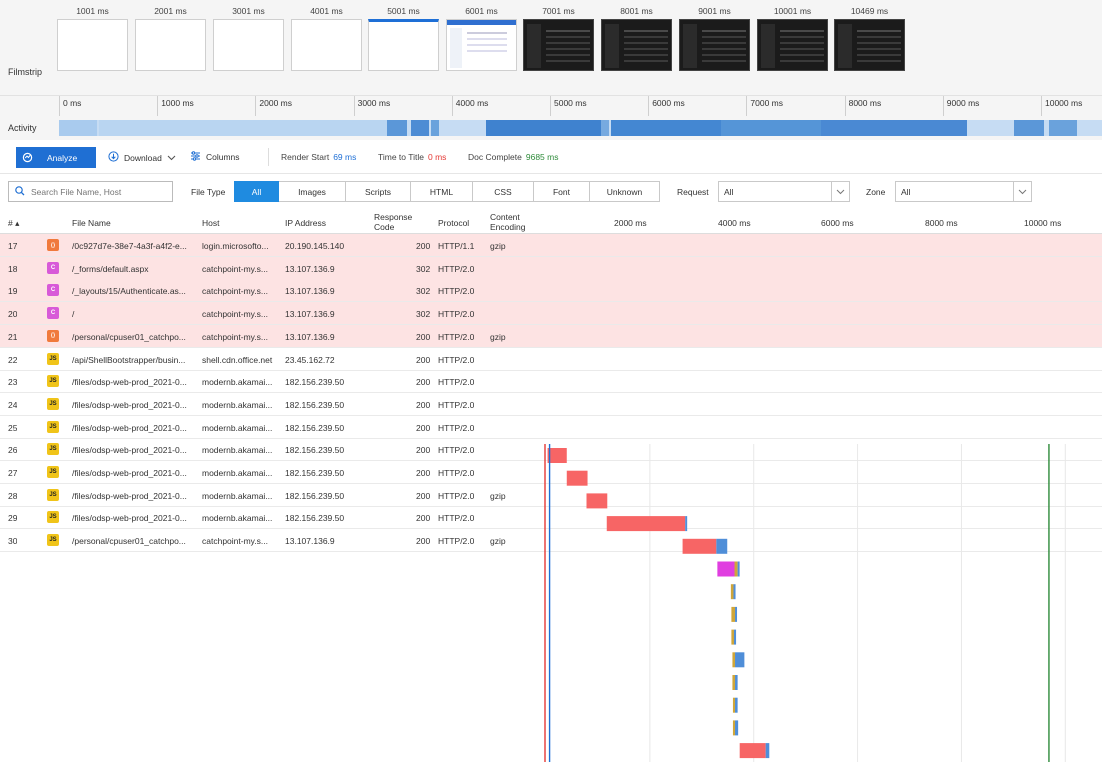 This screenshot has height=762, width=1102. I want to click on columns-button: Columns, so click(215, 157).